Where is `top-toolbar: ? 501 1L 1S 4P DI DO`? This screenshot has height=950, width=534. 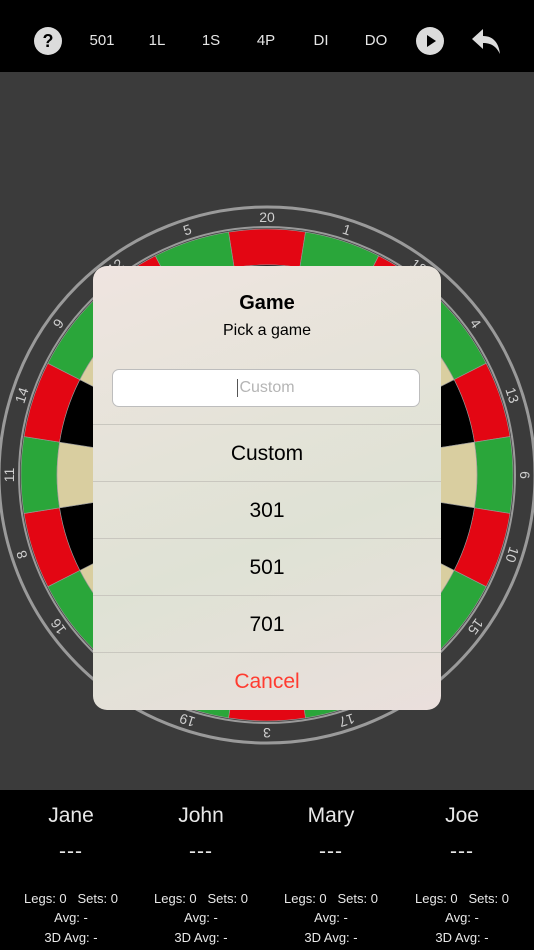
top-toolbar: ? 501 1L 1S 4P DI DO is located at coordinates (267, 36).